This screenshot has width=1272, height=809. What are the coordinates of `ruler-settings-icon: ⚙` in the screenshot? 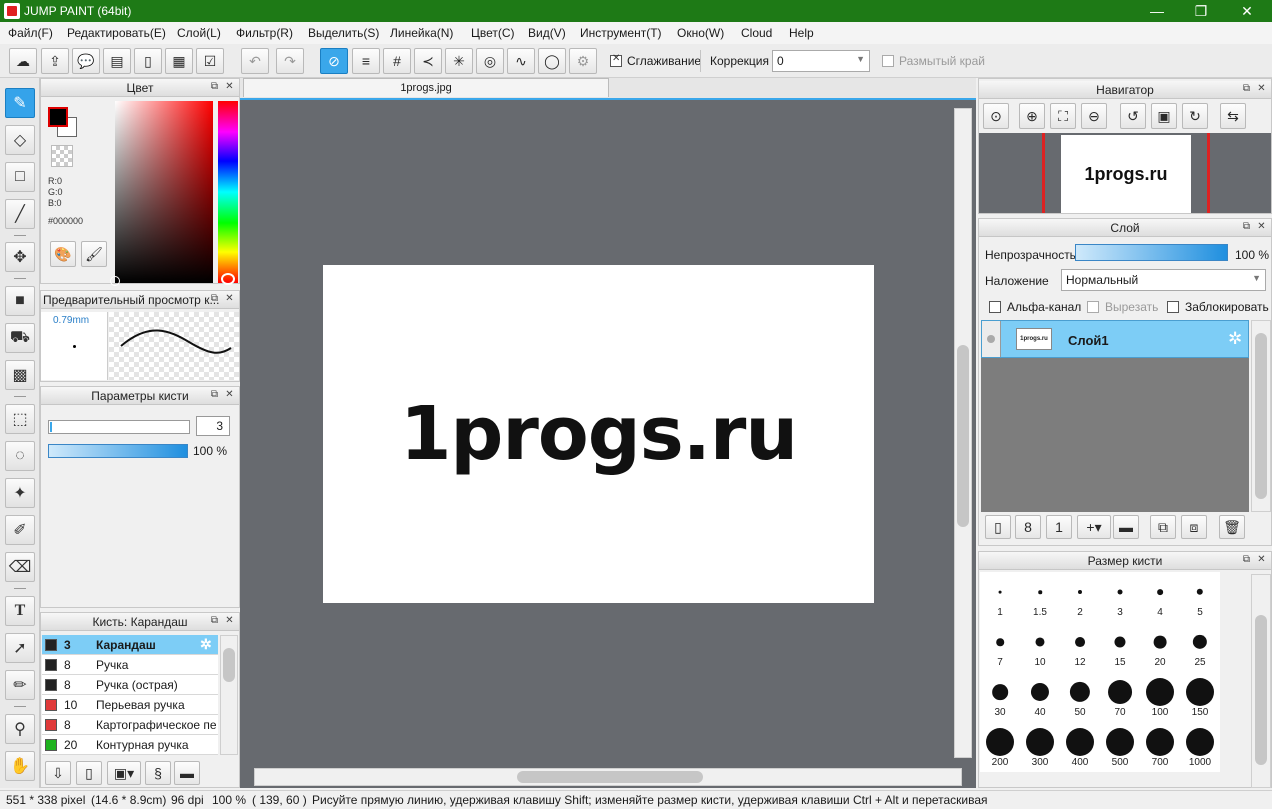 It's located at (583, 61).